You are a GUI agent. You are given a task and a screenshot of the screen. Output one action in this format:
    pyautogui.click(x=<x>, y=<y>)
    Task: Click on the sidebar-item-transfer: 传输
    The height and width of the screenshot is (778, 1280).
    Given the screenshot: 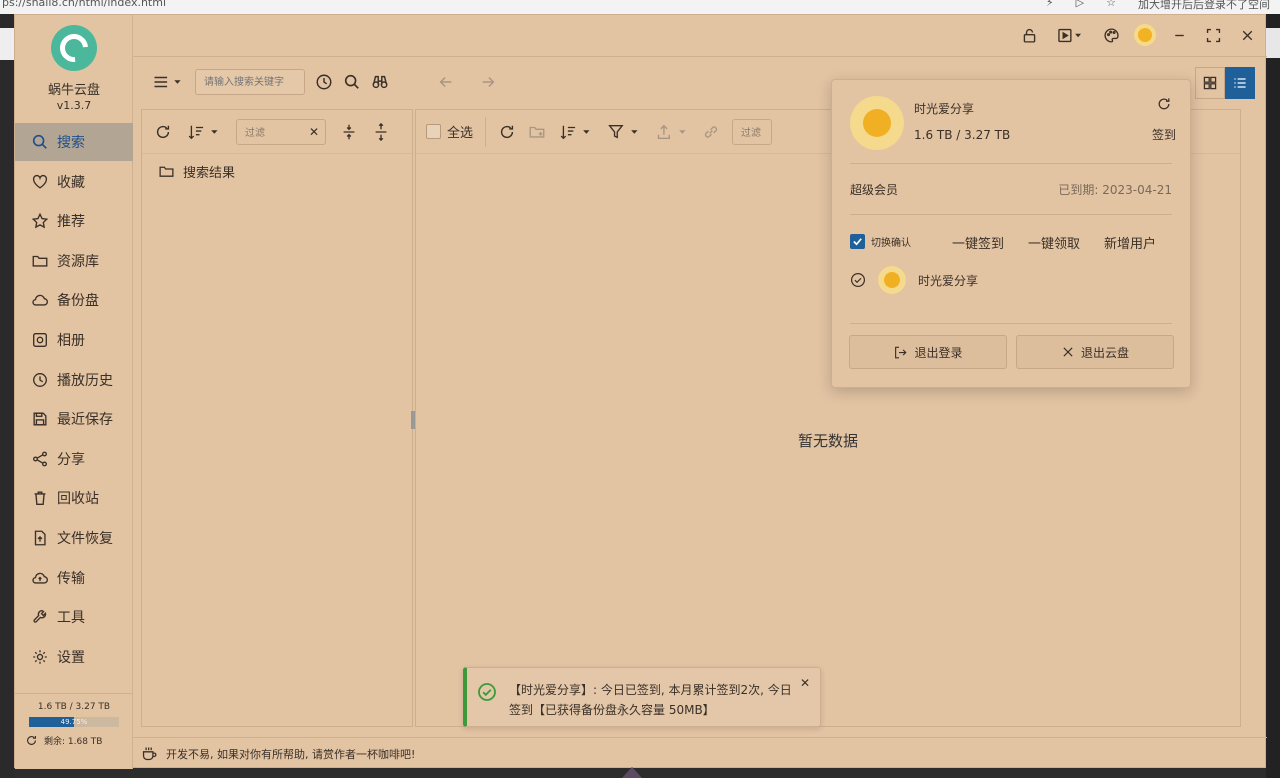 What is the action you would take?
    pyautogui.click(x=74, y=578)
    